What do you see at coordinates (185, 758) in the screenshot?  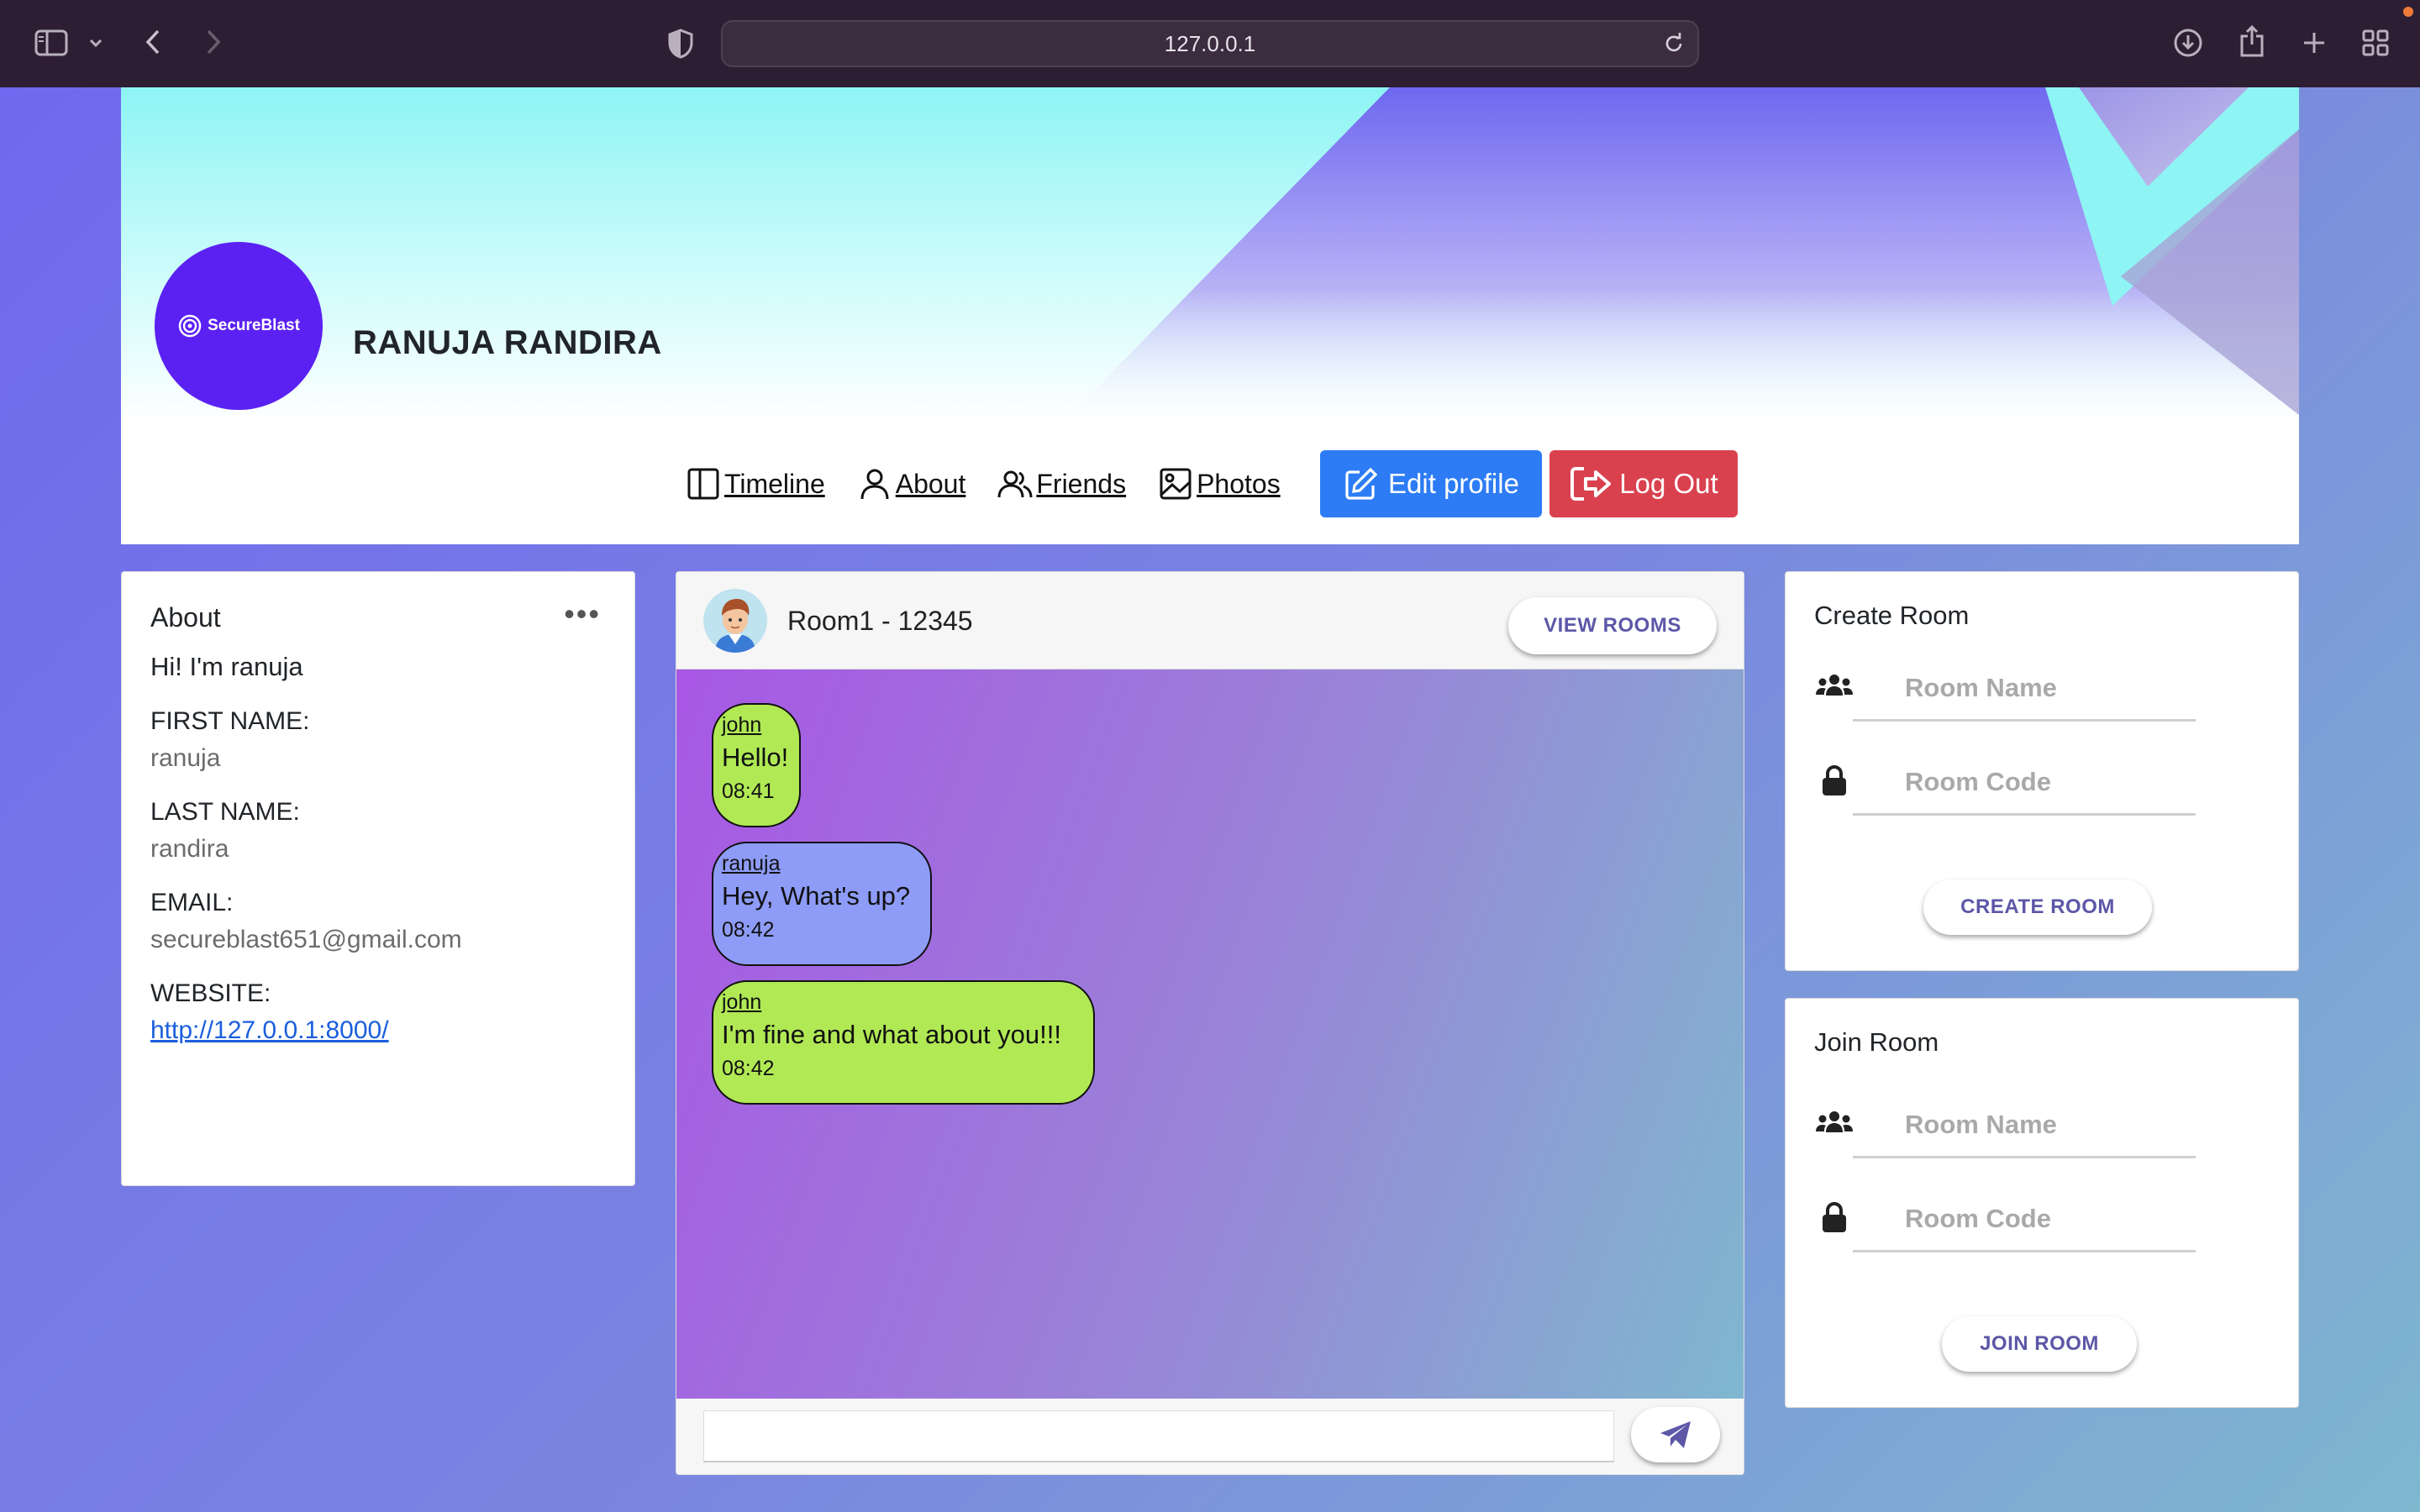 I see `first-name-value: ranuja` at bounding box center [185, 758].